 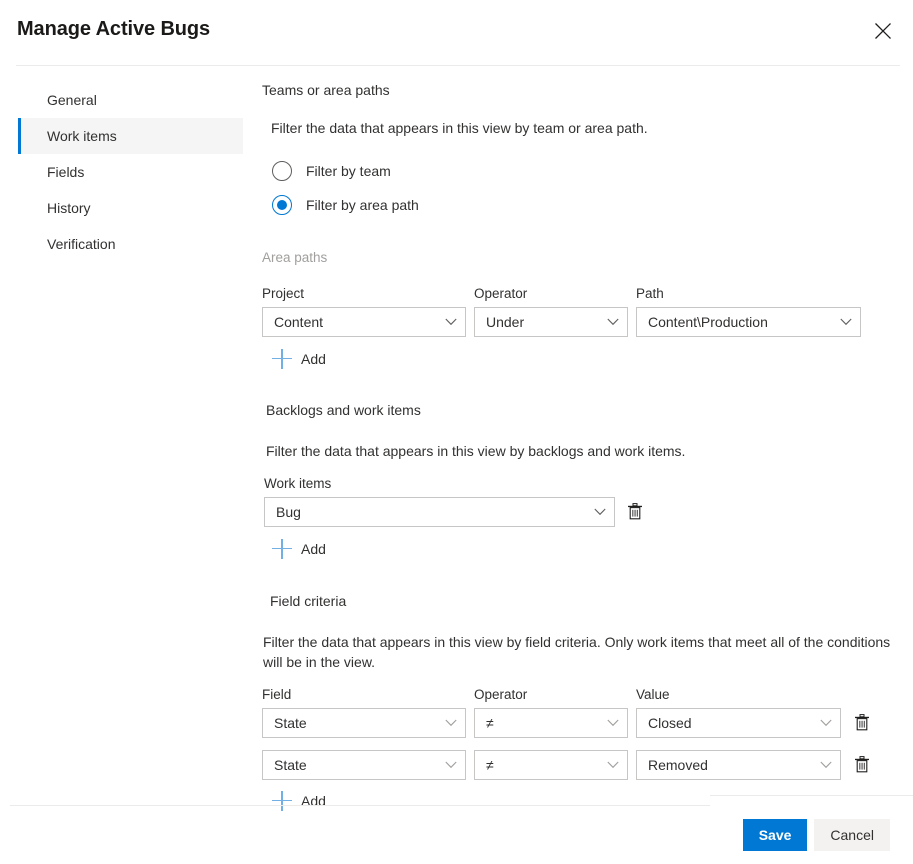 What do you see at coordinates (295, 257) in the screenshot?
I see `area-paths-group-label: Area paths` at bounding box center [295, 257].